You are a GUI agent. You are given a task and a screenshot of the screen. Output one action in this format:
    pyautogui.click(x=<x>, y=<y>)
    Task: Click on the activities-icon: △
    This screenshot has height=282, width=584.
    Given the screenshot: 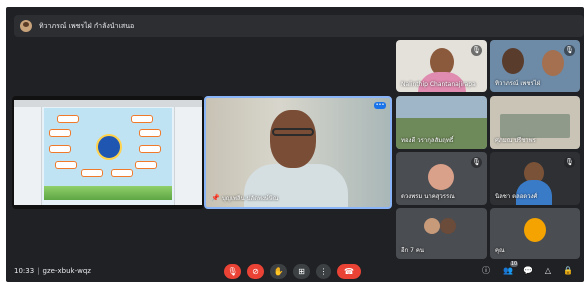 What is the action you would take?
    pyautogui.click(x=548, y=271)
    